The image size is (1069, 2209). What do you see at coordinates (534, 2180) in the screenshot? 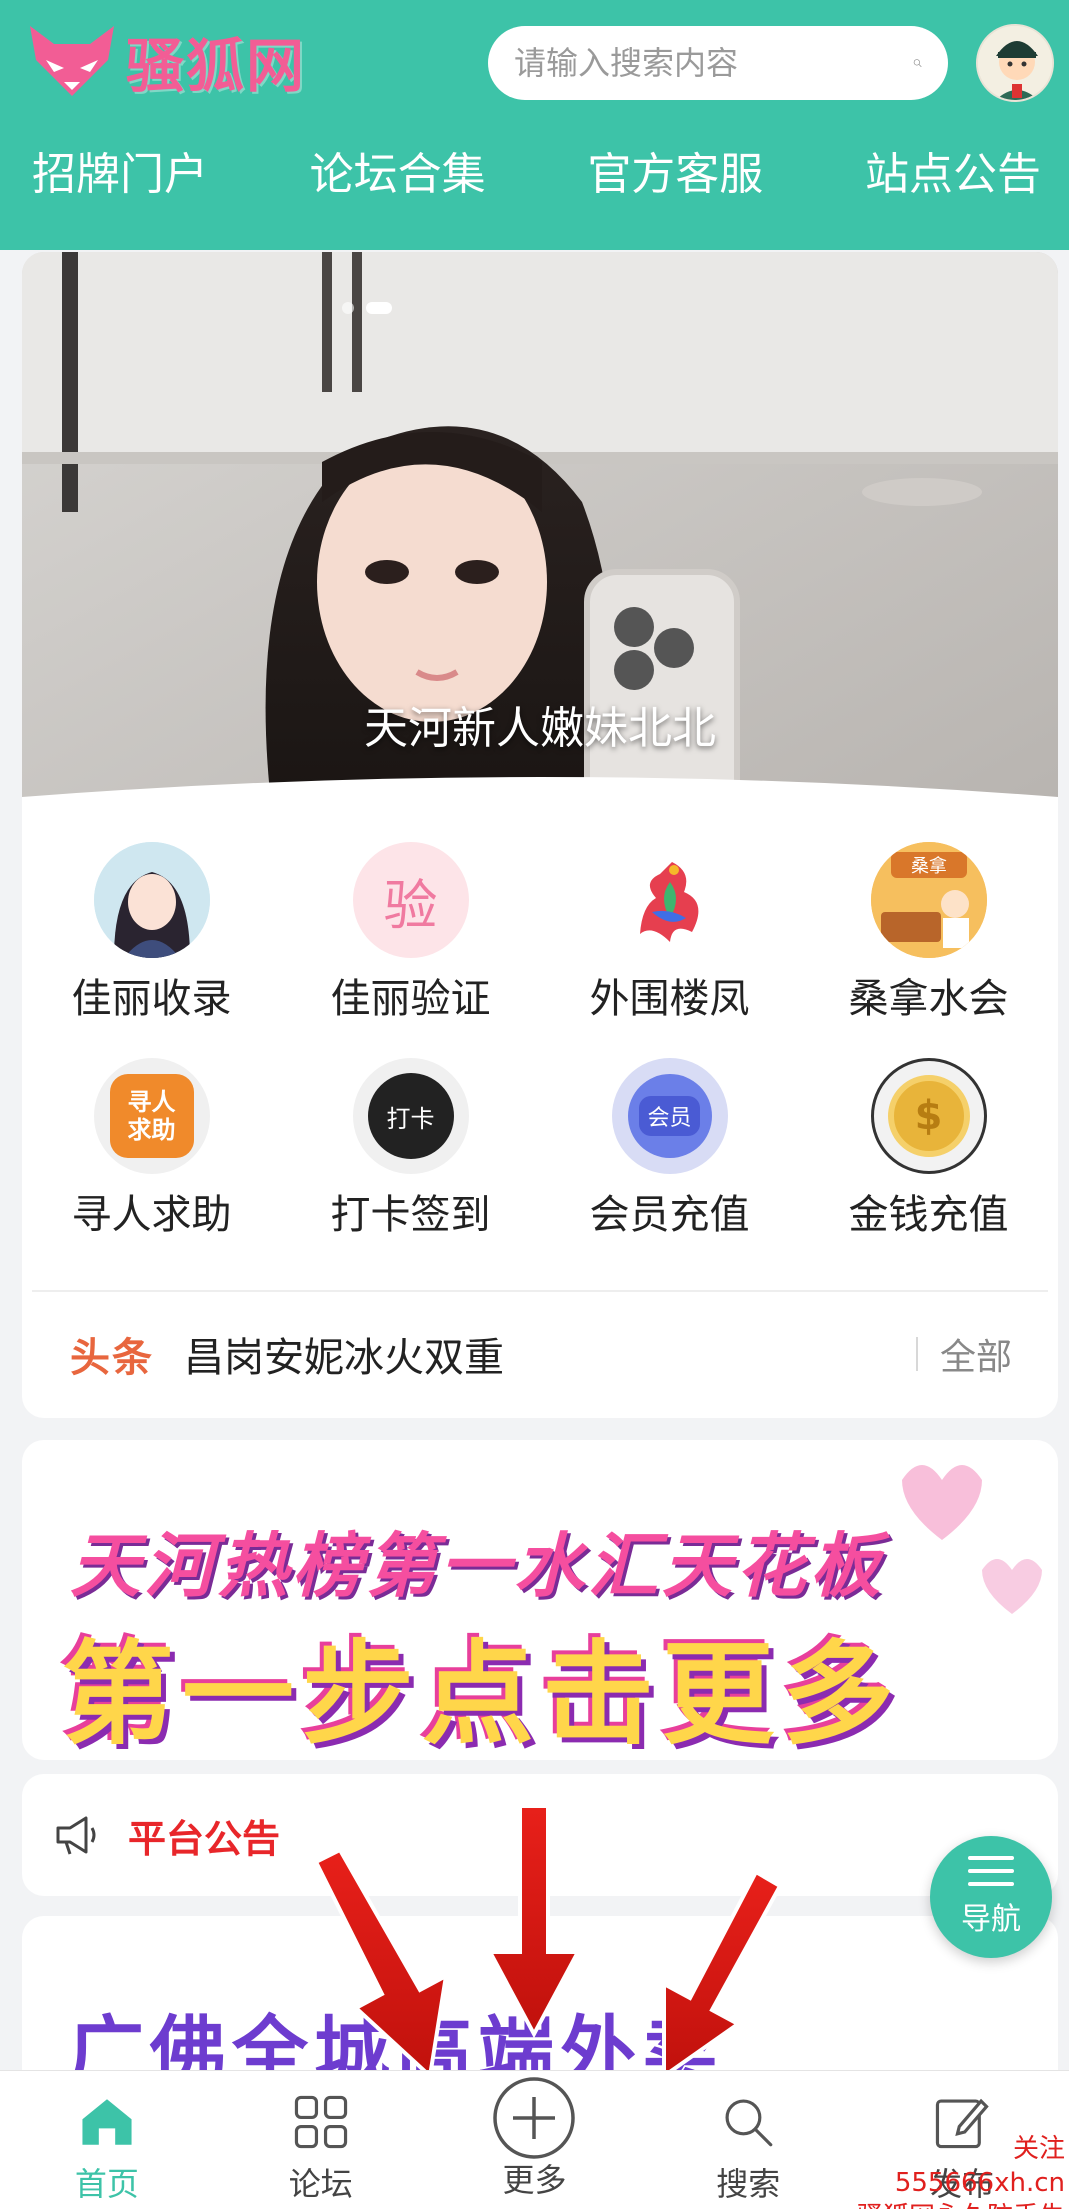
I see `bottom-nav-label: 更多` at bounding box center [534, 2180].